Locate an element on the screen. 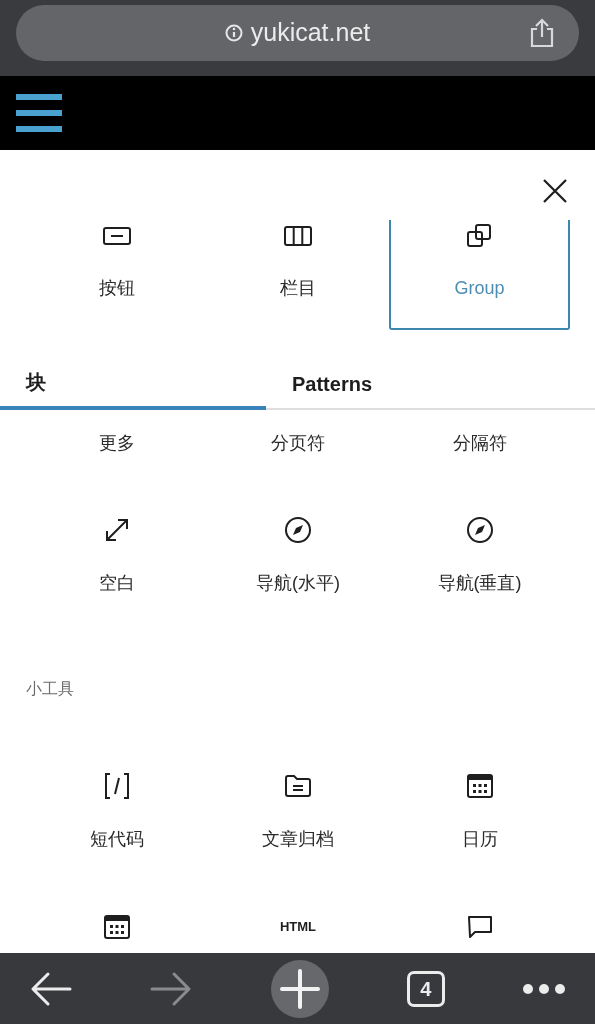 This screenshot has width=595, height=1024. block-item: 导航(垂直) is located at coordinates (479, 583).